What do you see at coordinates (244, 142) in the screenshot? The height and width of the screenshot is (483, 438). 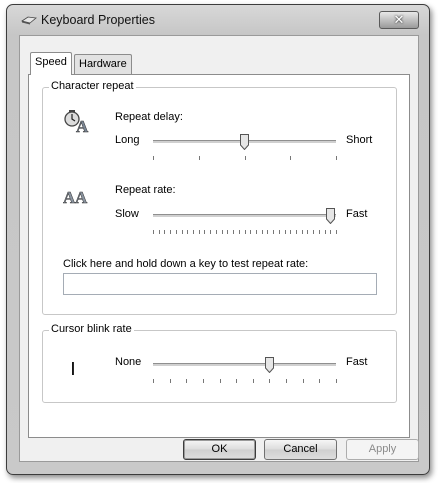 I see `repeat-delay-slider-thumb` at bounding box center [244, 142].